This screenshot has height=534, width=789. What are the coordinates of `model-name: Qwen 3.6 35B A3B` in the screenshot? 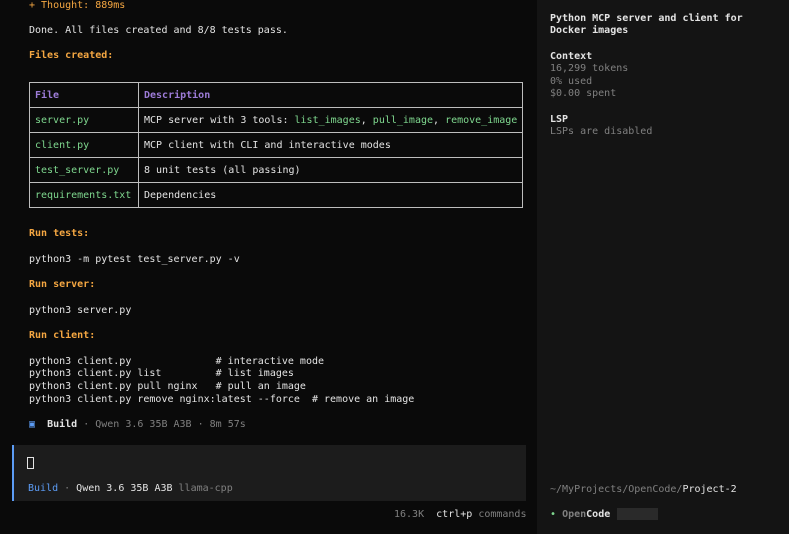 It's located at (124, 488).